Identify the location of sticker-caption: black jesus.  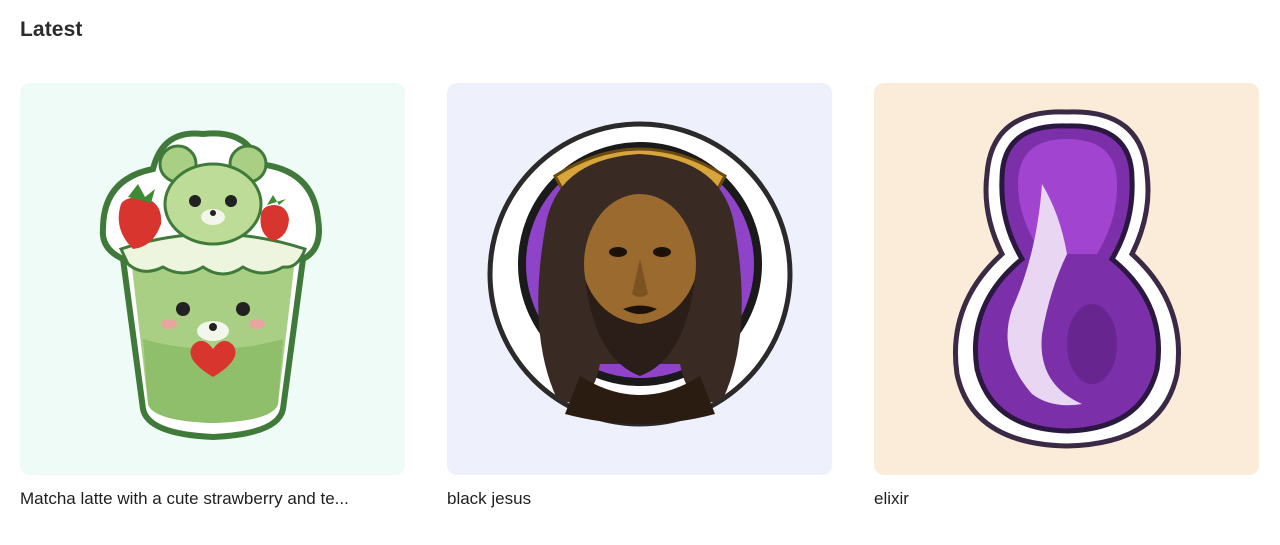
(639, 499).